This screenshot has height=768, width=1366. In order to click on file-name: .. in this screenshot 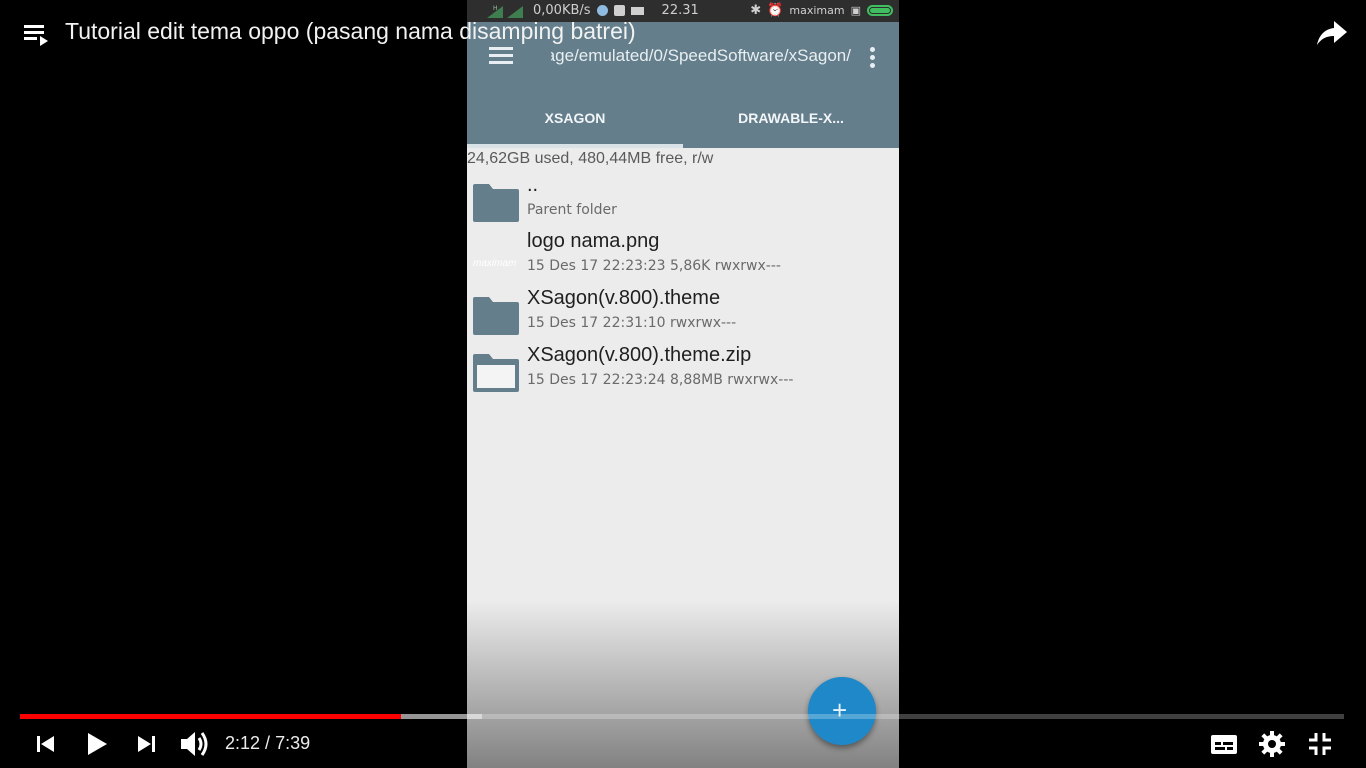, I will do `click(533, 185)`.